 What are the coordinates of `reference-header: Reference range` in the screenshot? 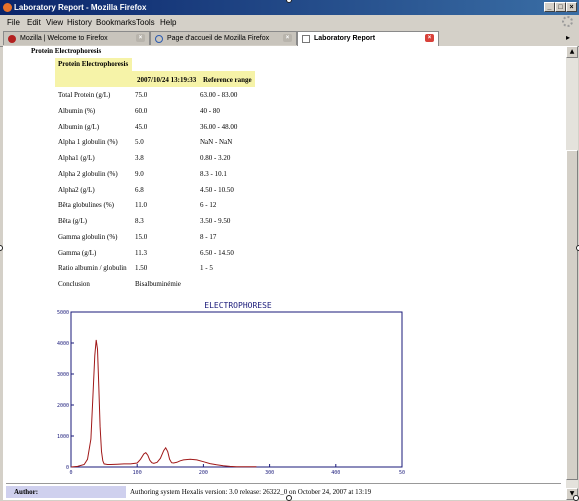 It's located at (227, 80).